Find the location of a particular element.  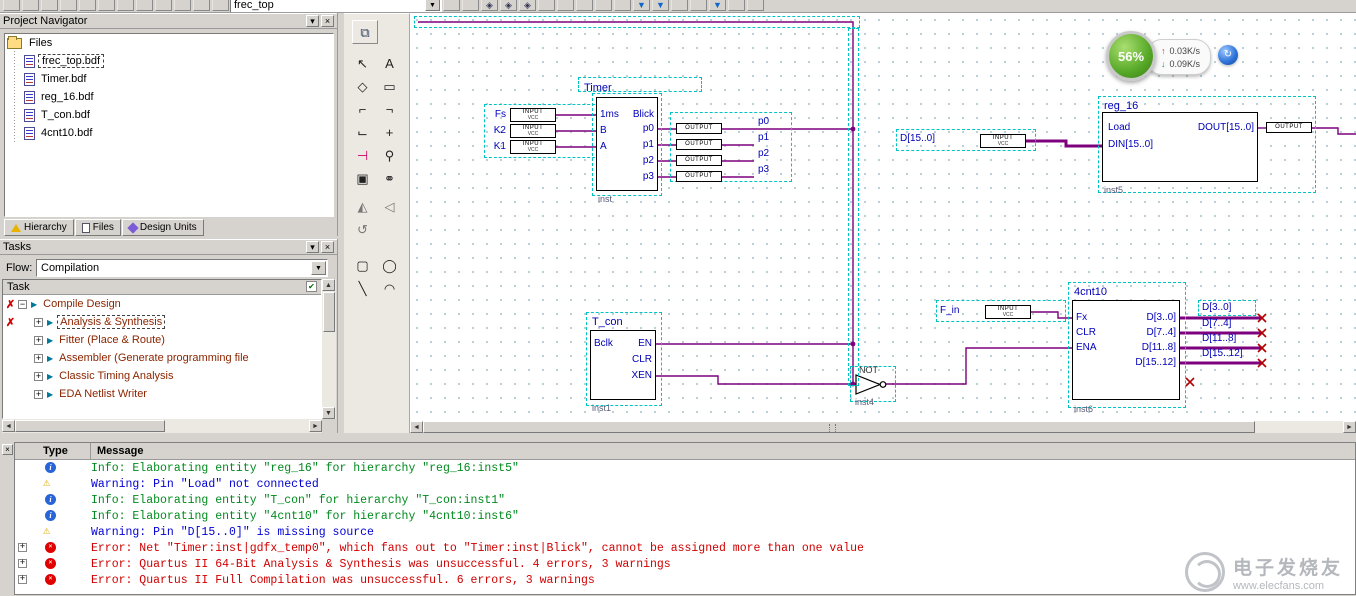

tree-label: Timer.bdf is located at coordinates (63, 79).